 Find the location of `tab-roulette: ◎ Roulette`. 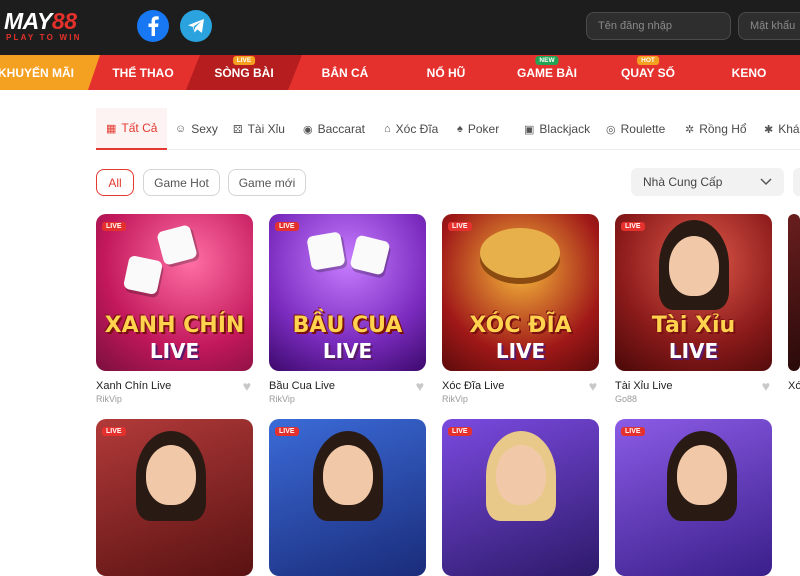

tab-roulette: ◎ Roulette is located at coordinates (635, 129).